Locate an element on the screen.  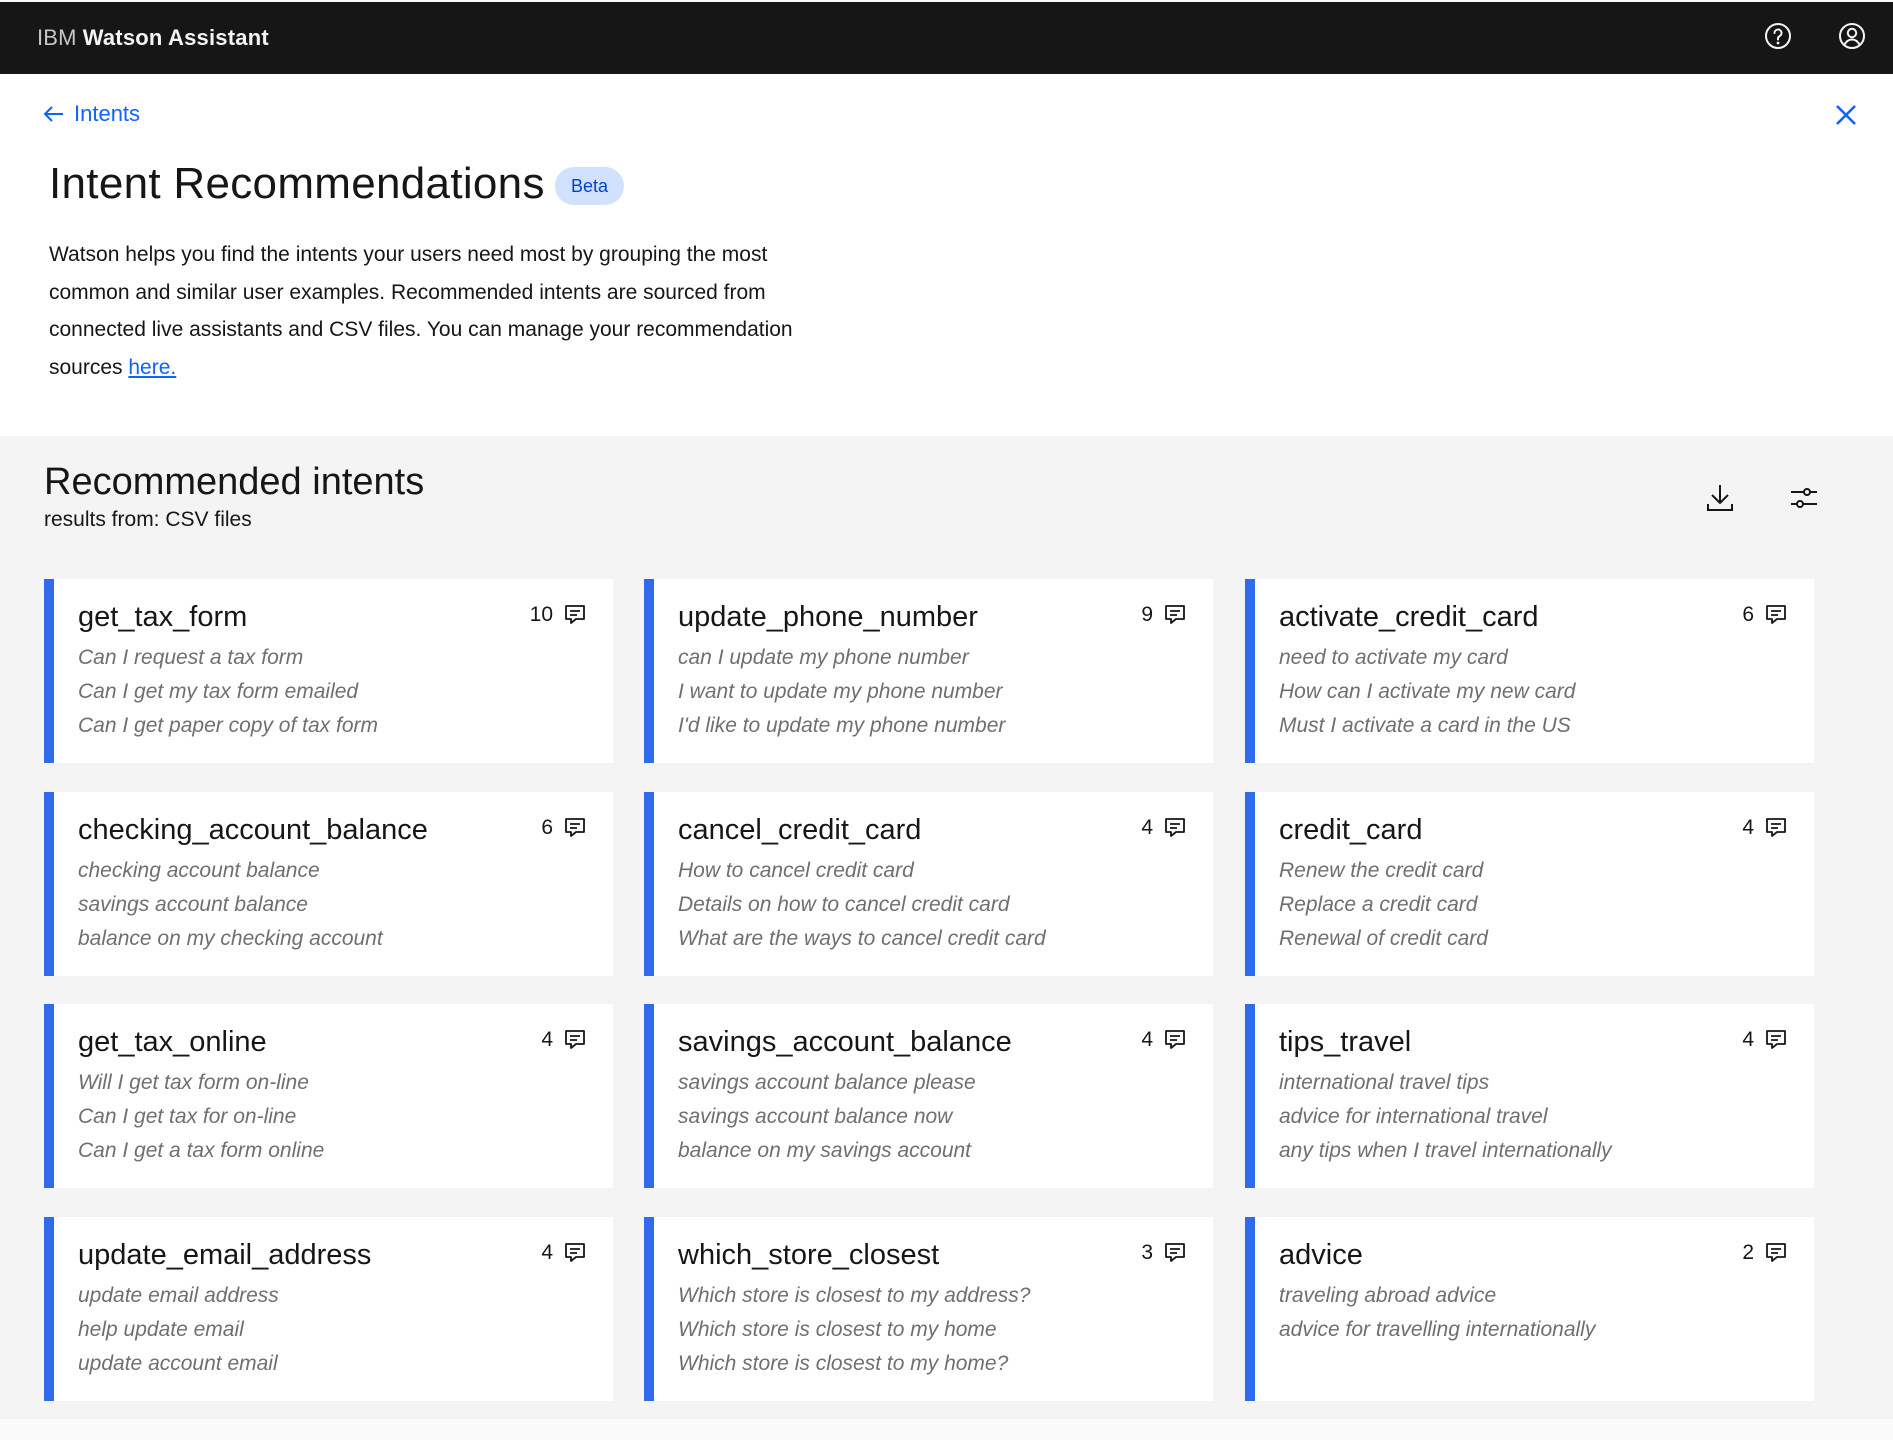
back-link-label: Intents is located at coordinates (107, 113).